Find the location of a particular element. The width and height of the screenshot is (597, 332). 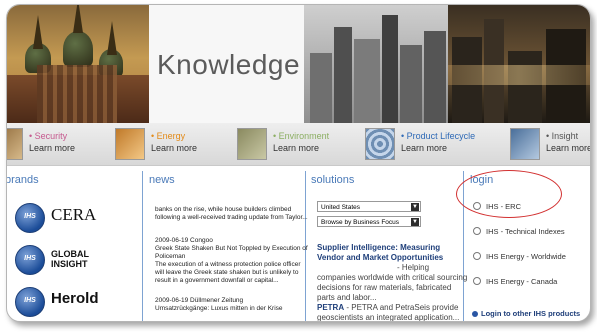

category-name: • Energy is located at coordinates (168, 136).